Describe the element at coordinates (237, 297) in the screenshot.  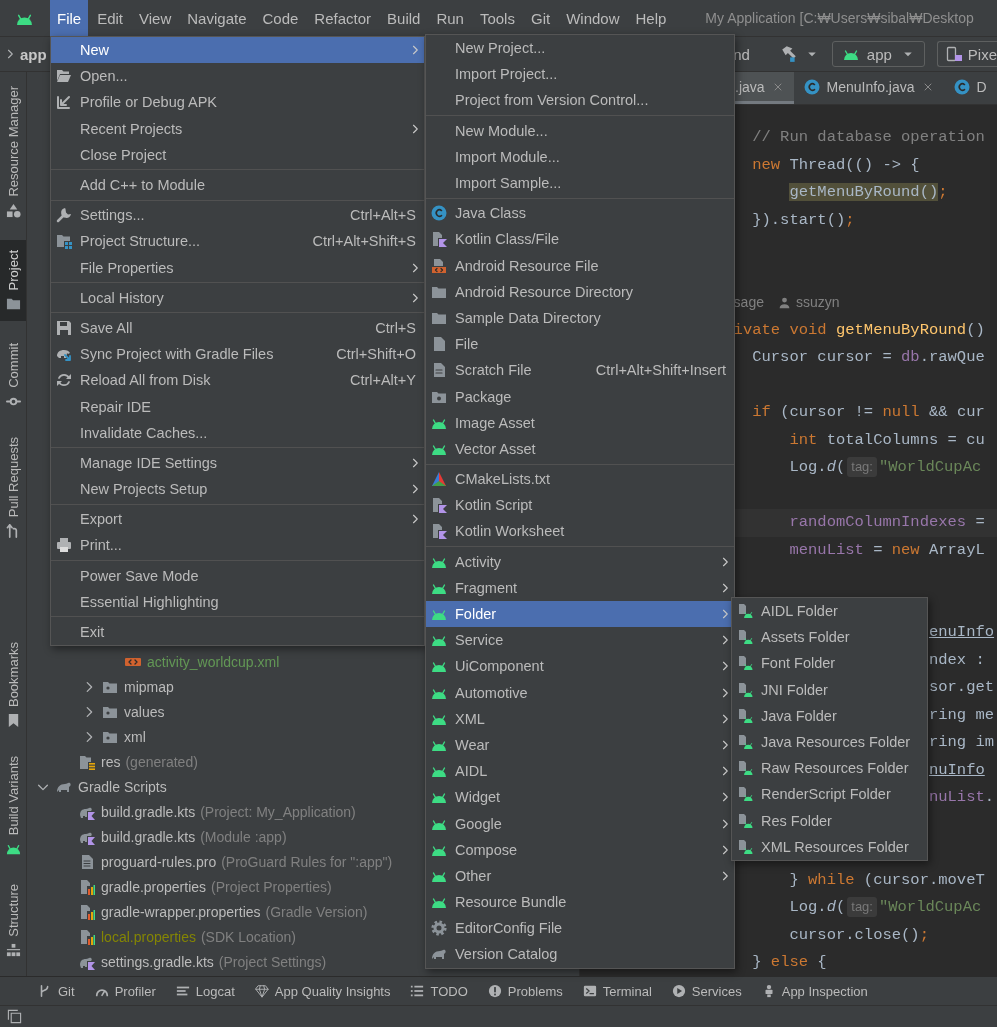
I see `menu-item: Local History` at that location.